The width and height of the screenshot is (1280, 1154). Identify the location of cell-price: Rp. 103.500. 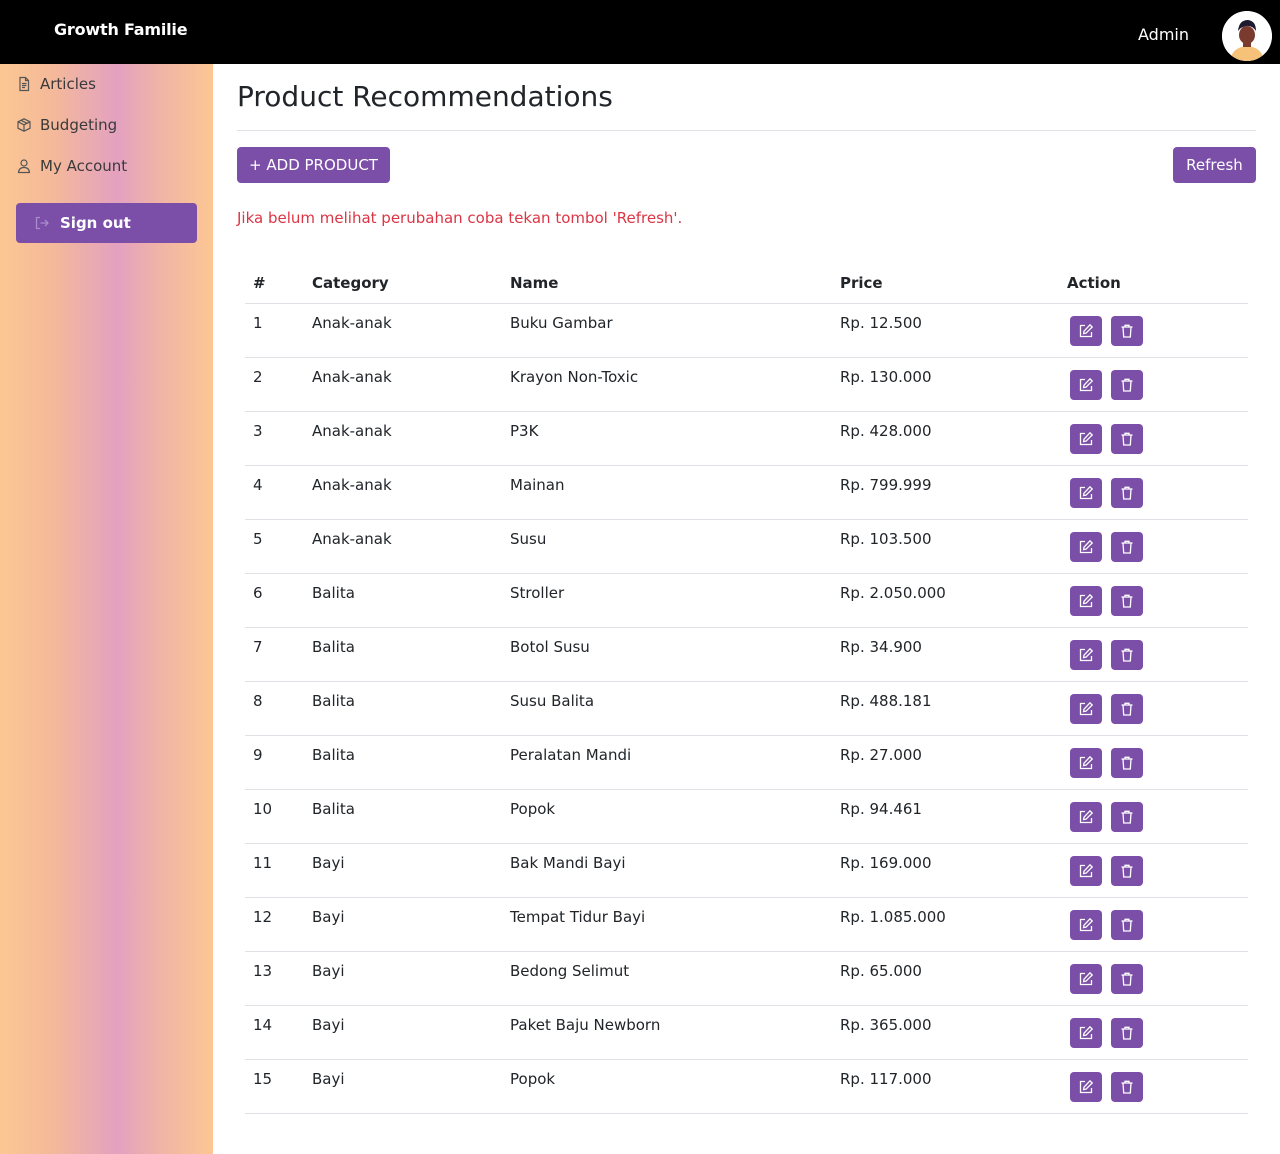
(945, 546).